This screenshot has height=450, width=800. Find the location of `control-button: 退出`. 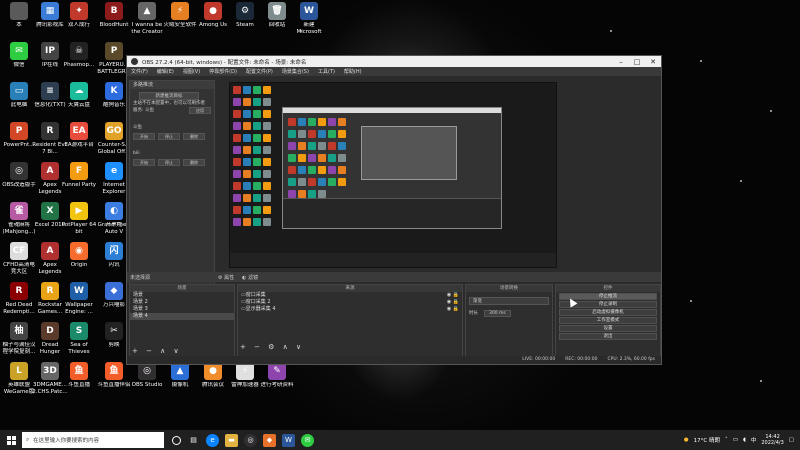

control-button: 退出 is located at coordinates (608, 336).